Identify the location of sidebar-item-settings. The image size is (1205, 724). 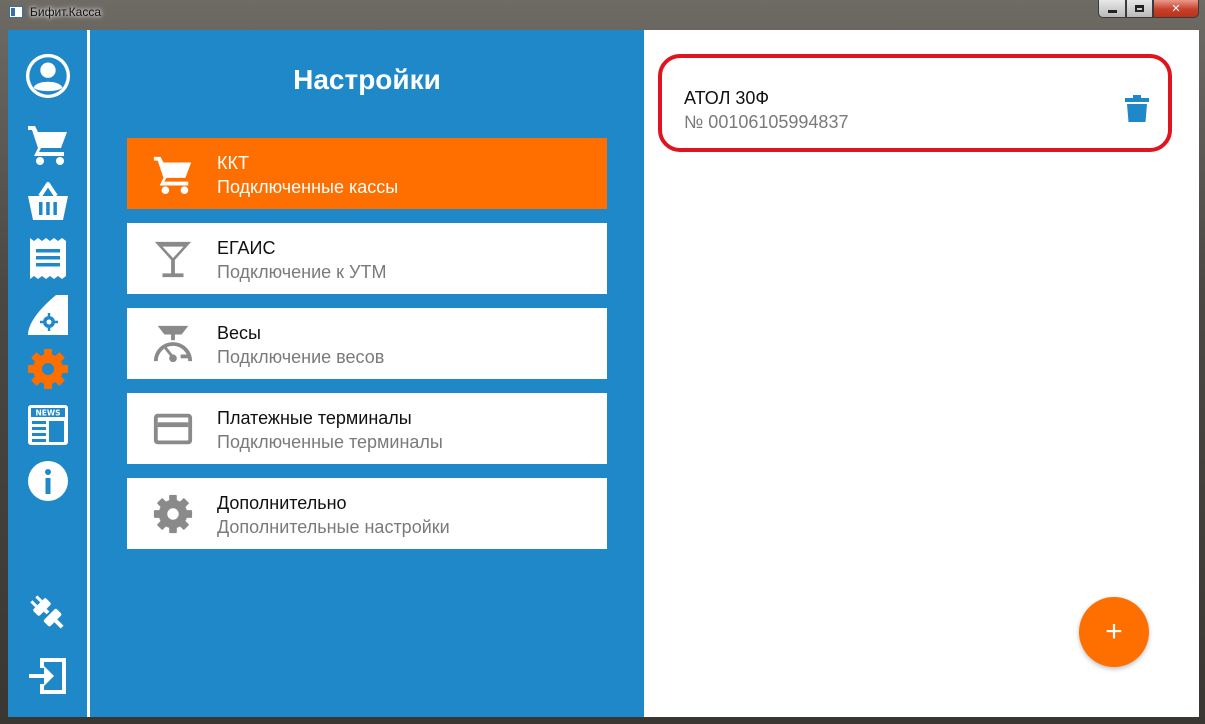
(48, 369).